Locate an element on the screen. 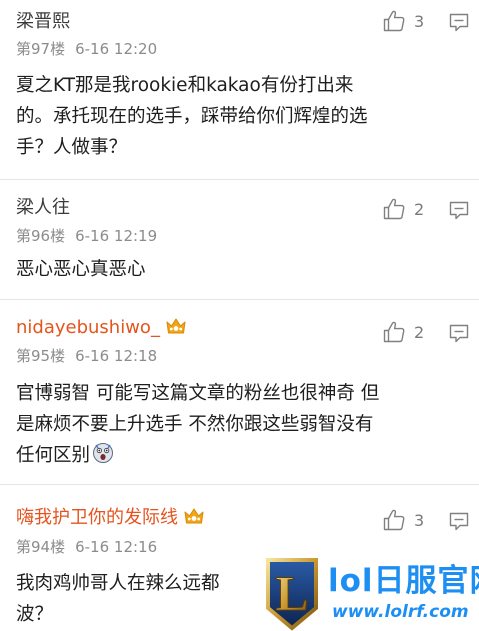  comment-username: nidayebushiwo_ is located at coordinates (101, 328).